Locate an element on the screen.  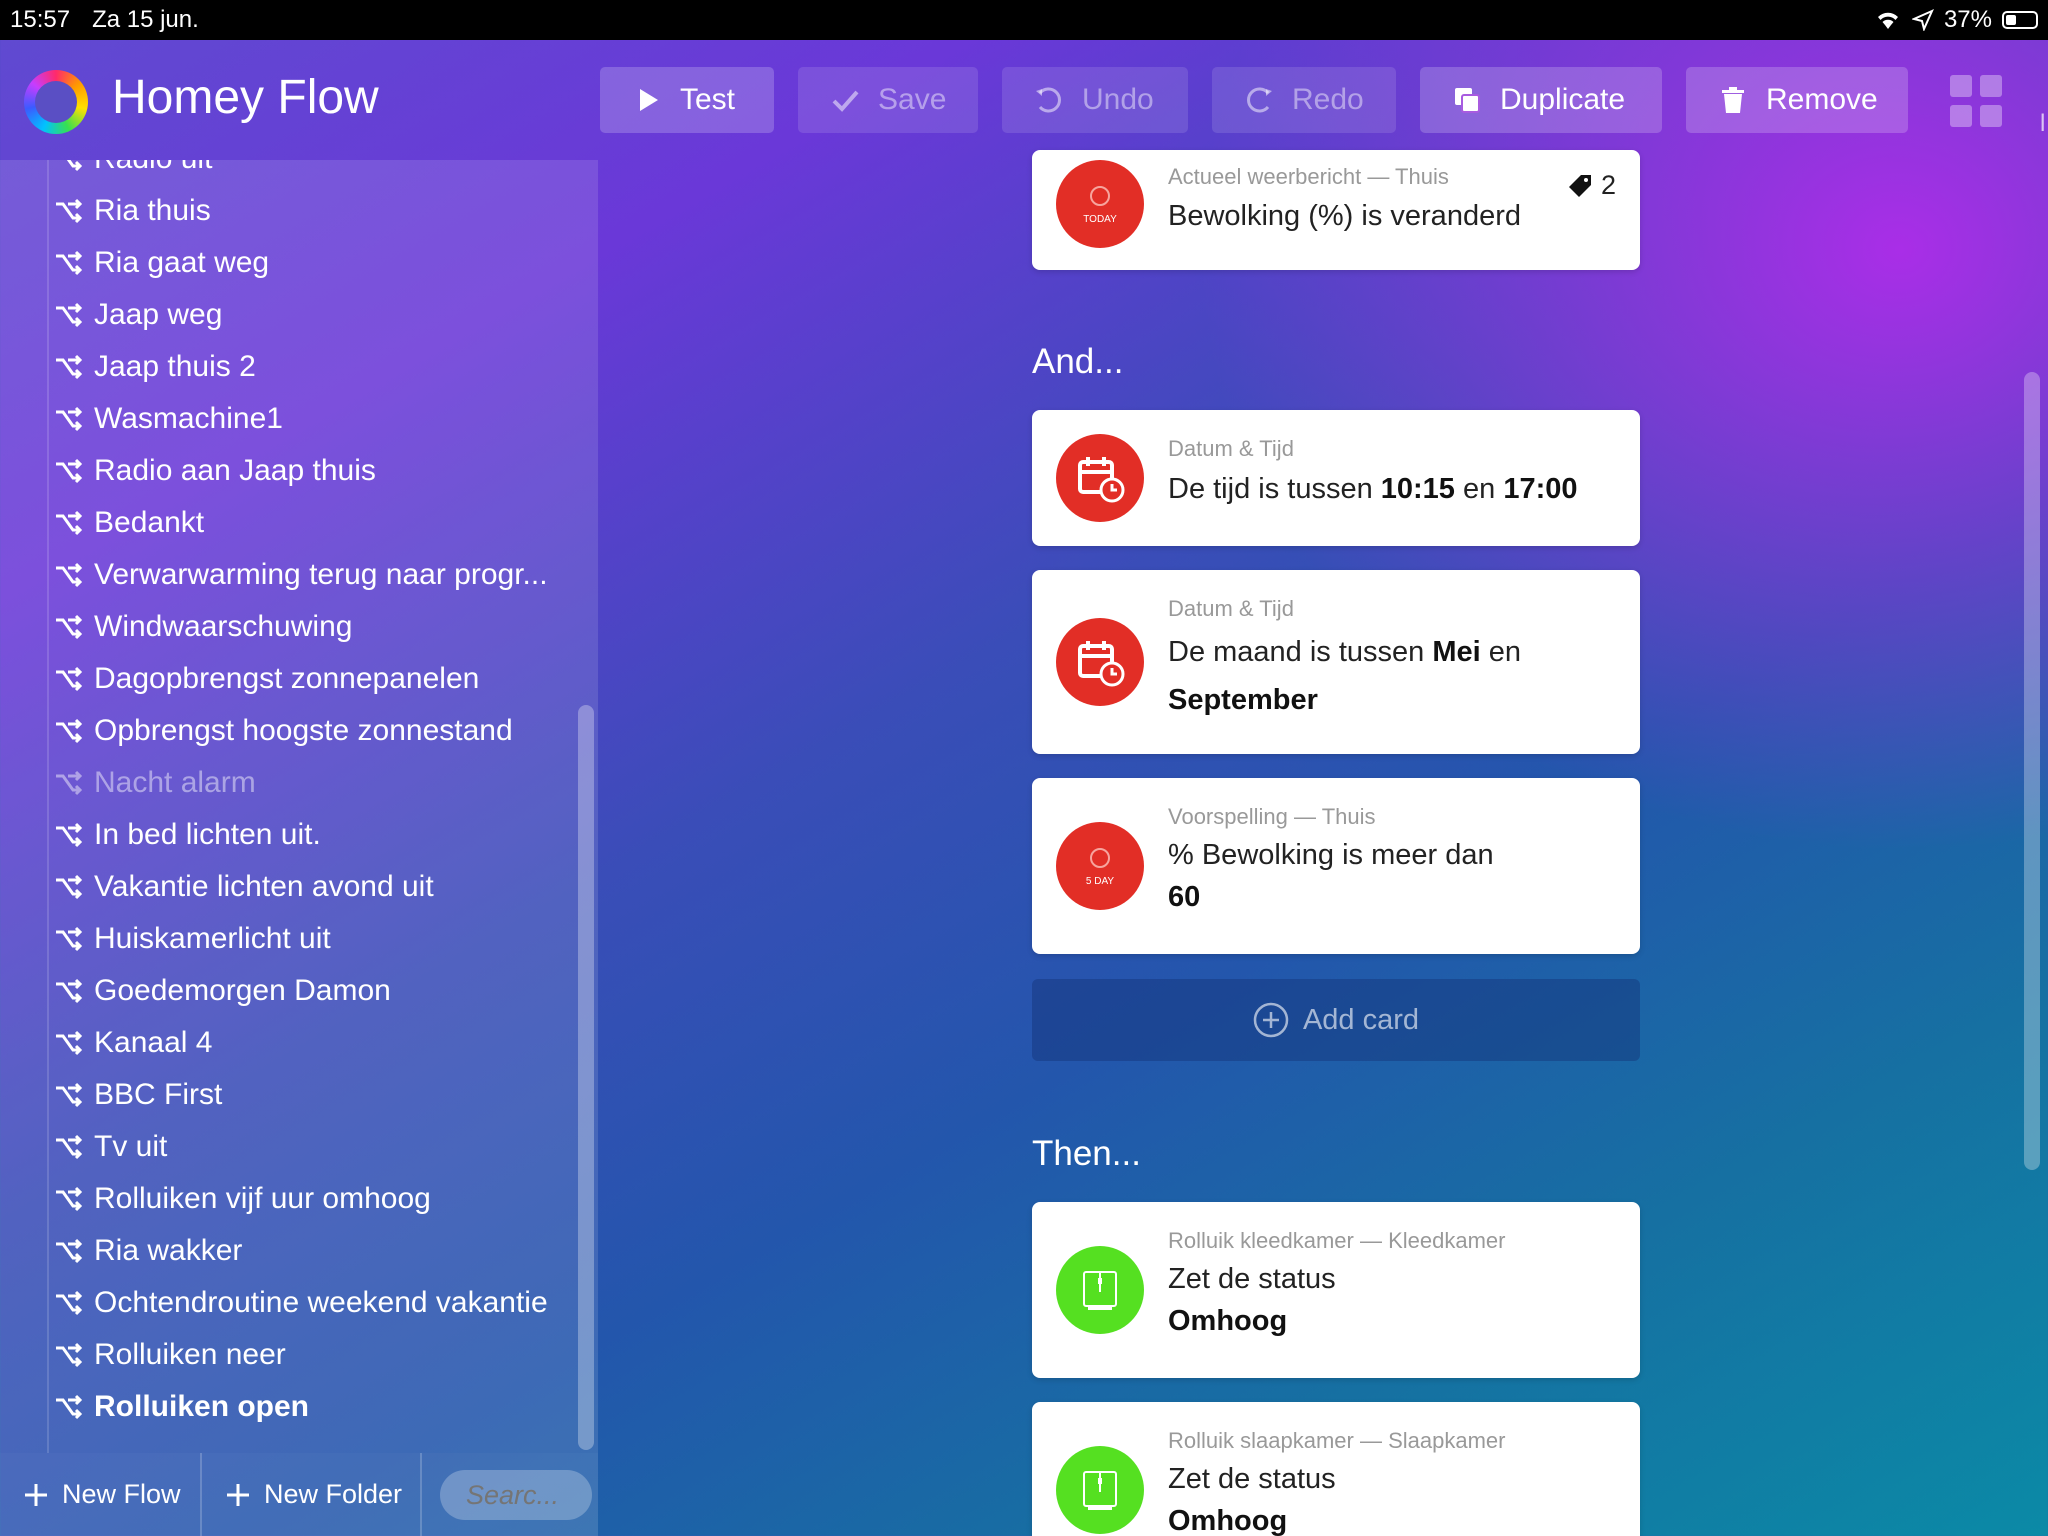
flow-list-item-label: Rolluiken neer is located at coordinates (190, 1354).